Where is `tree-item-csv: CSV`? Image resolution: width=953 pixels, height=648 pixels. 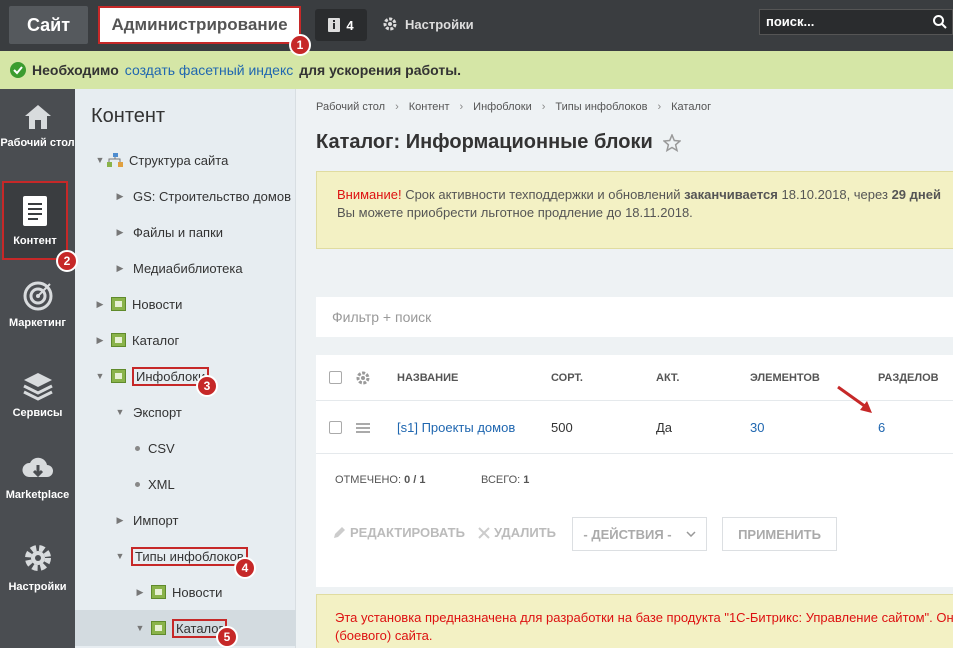
tree-item-csv: CSV is located at coordinates (185, 448).